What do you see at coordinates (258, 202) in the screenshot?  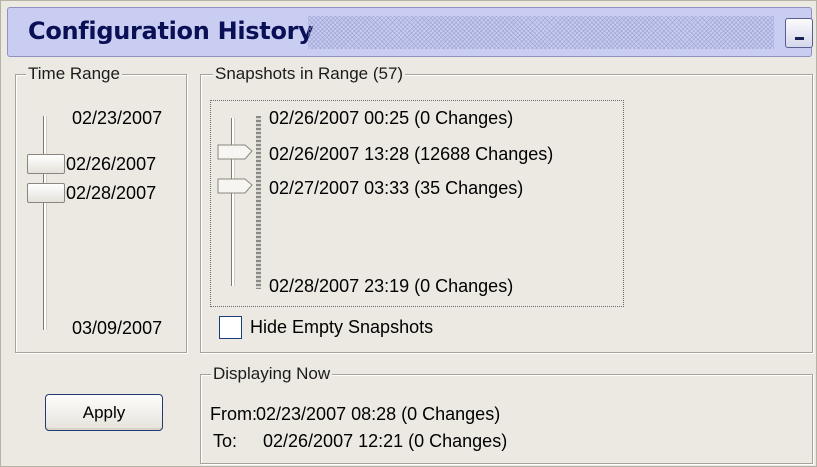 I see `snapshot-ticks` at bounding box center [258, 202].